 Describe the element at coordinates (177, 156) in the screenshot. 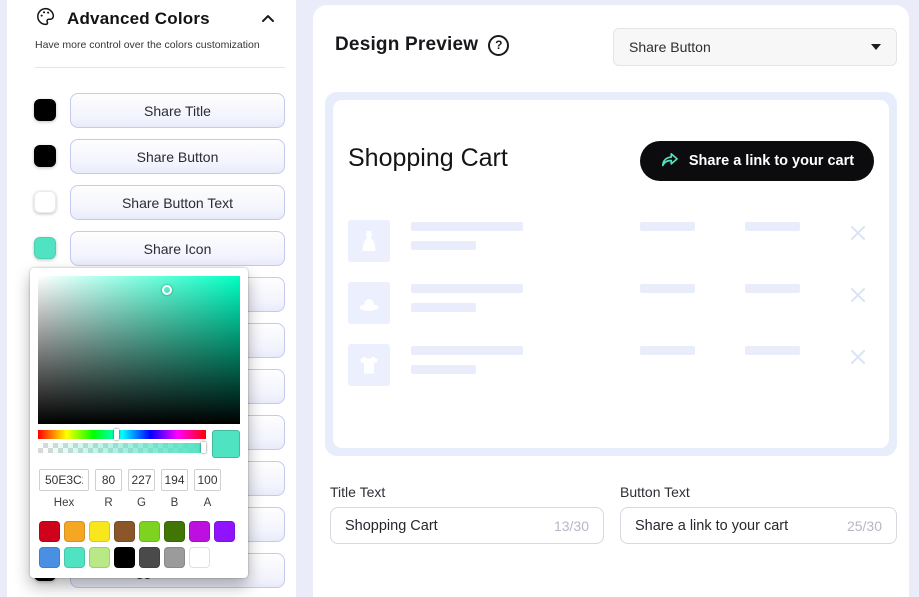

I see `share-button-button: Share Button` at that location.